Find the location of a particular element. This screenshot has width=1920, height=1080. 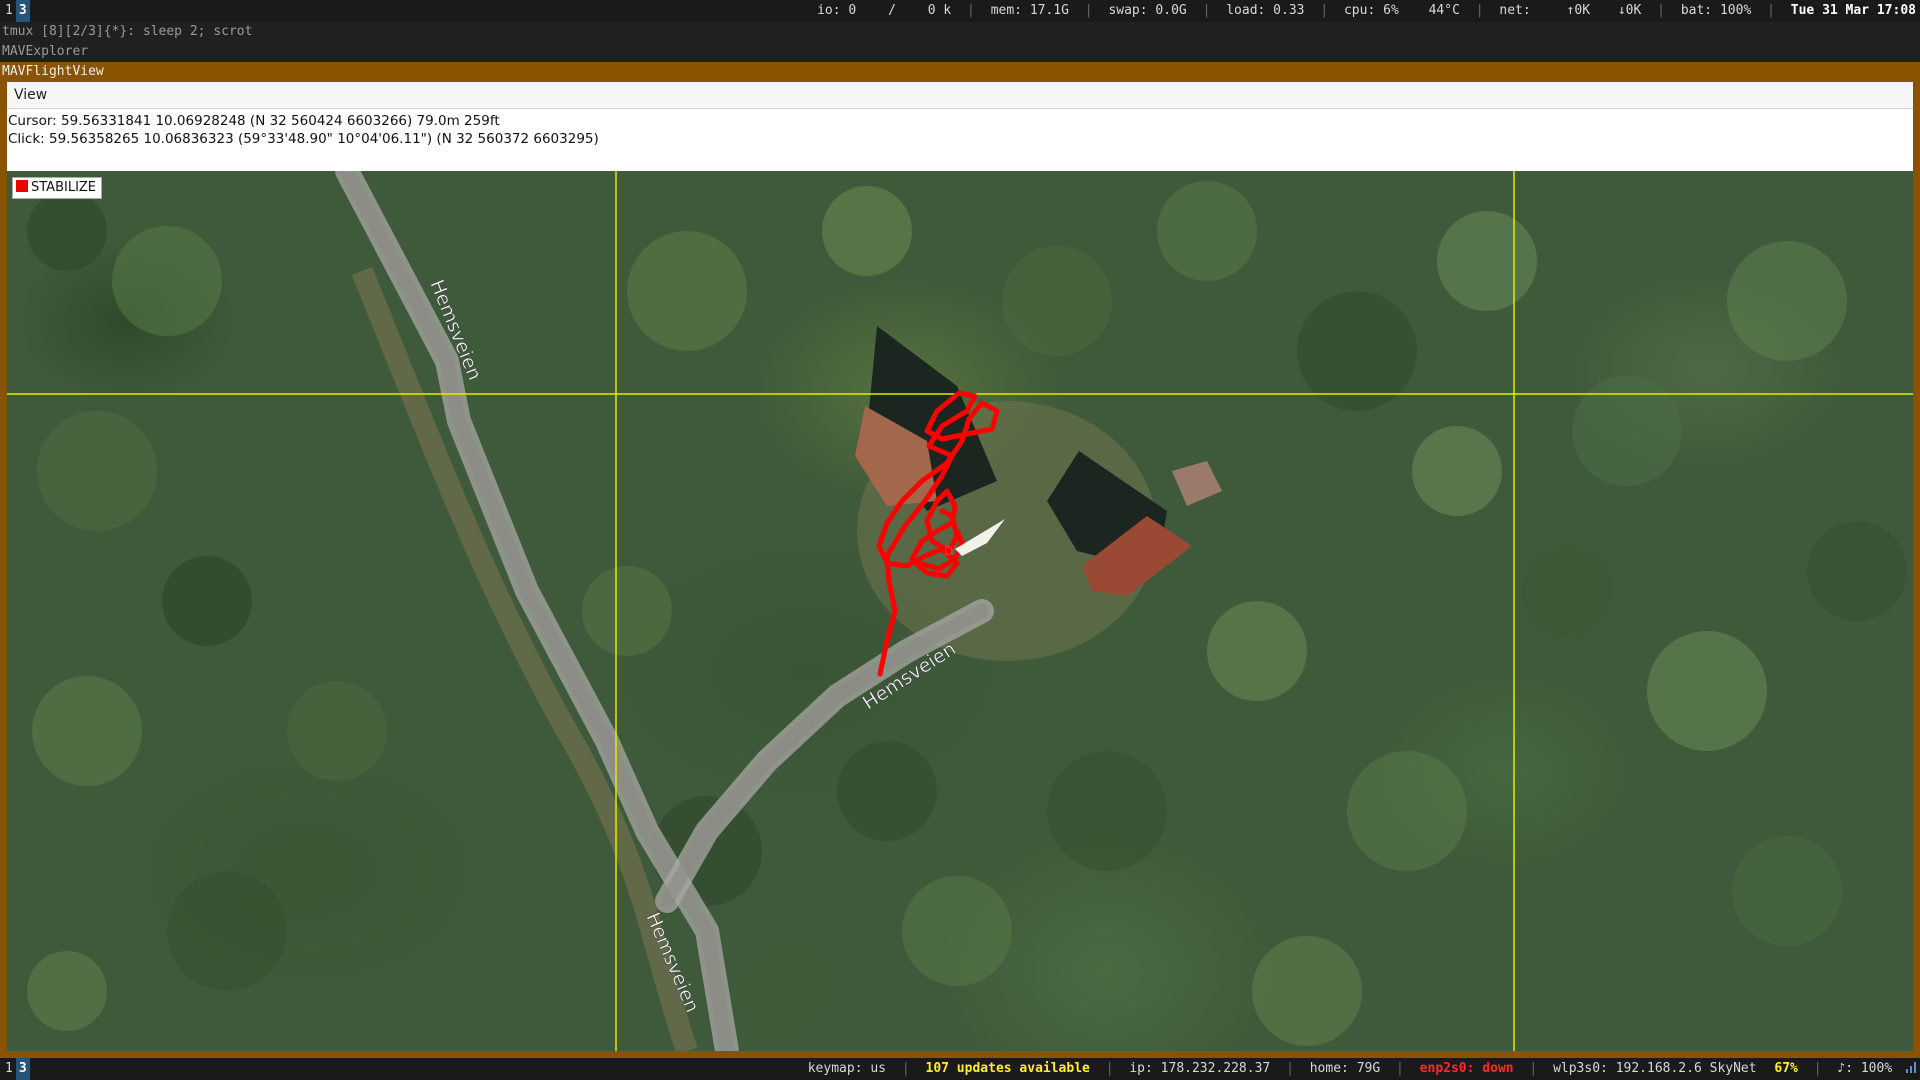

flight-mode-indicator: STABILIZE is located at coordinates (57, 188).